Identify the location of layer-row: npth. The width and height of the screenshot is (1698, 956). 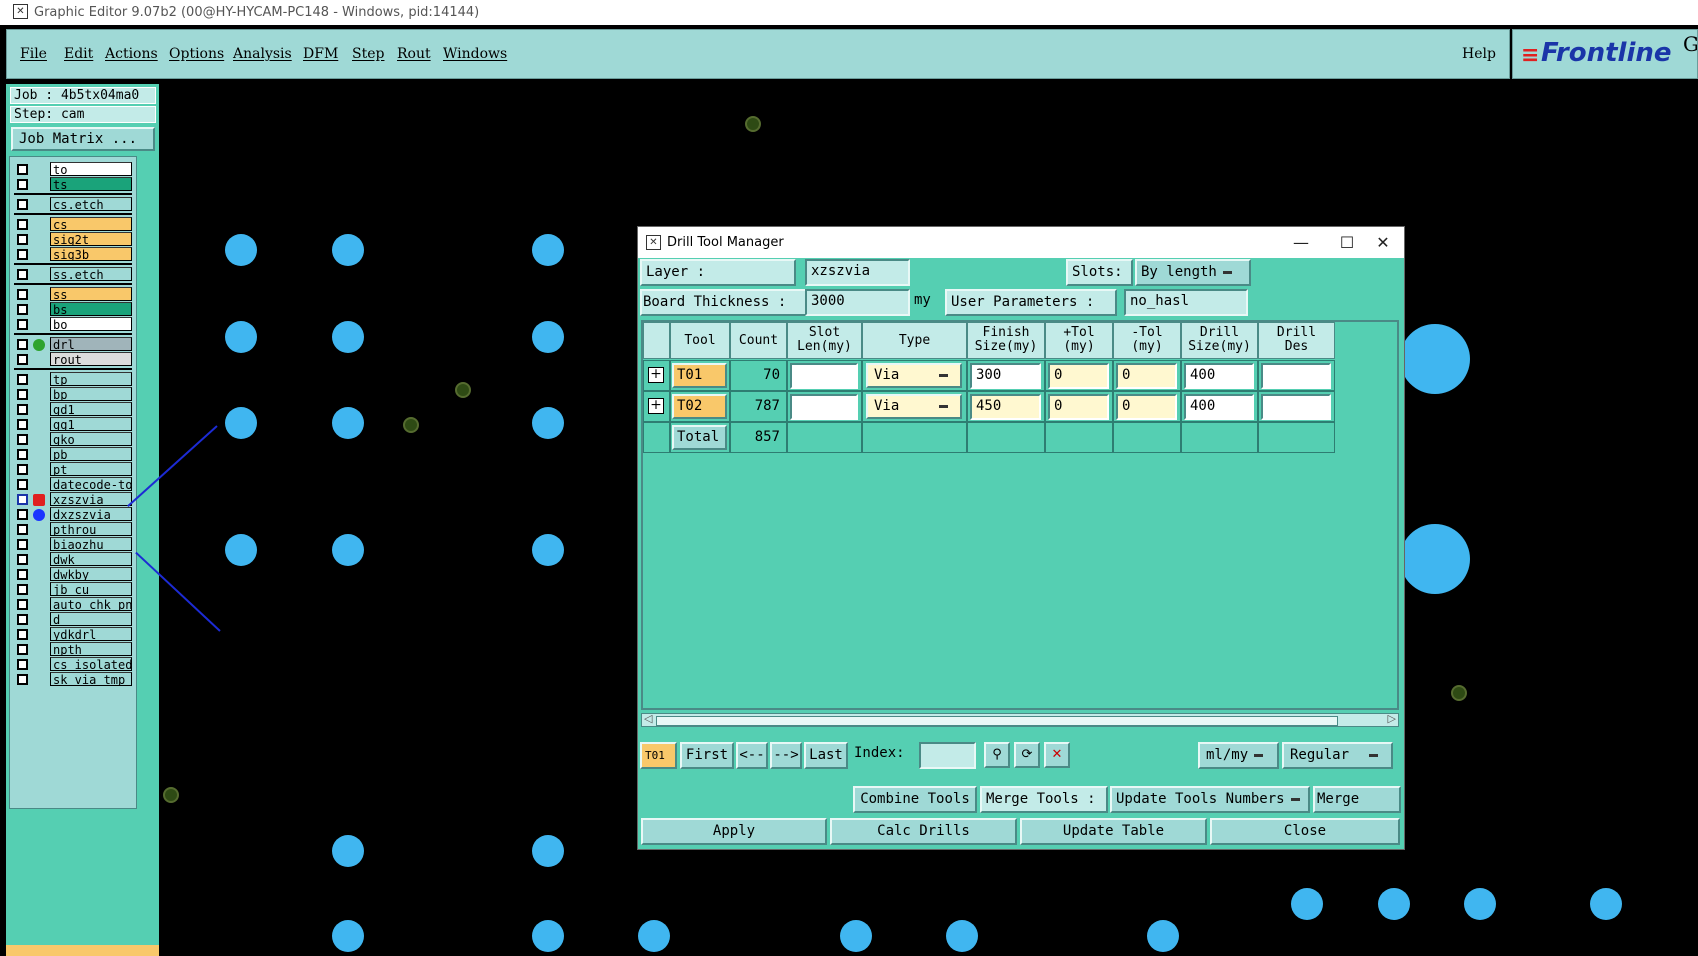
(73, 649).